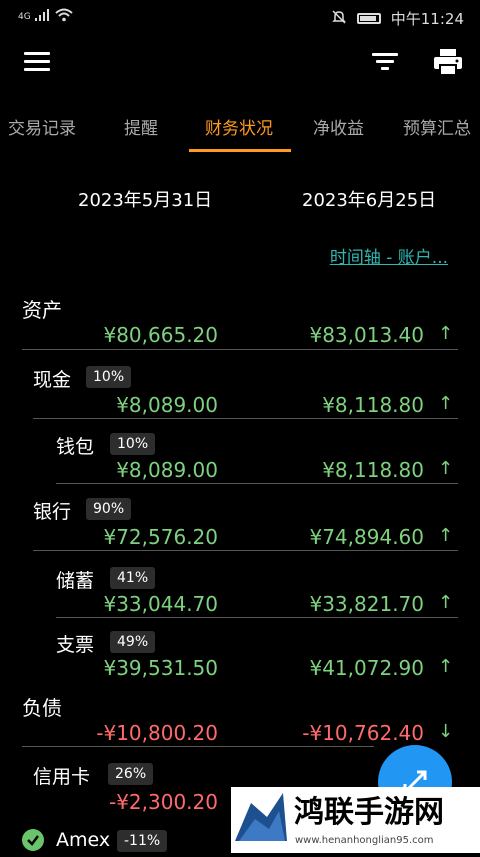  What do you see at coordinates (366, 604) in the screenshot?
I see `savings-value-end: ¥33,821.70` at bounding box center [366, 604].